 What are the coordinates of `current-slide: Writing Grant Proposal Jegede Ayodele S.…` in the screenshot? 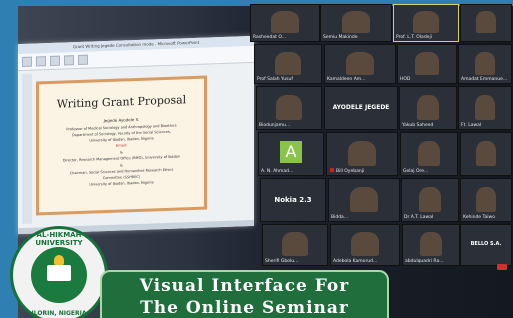 It's located at (121, 145).